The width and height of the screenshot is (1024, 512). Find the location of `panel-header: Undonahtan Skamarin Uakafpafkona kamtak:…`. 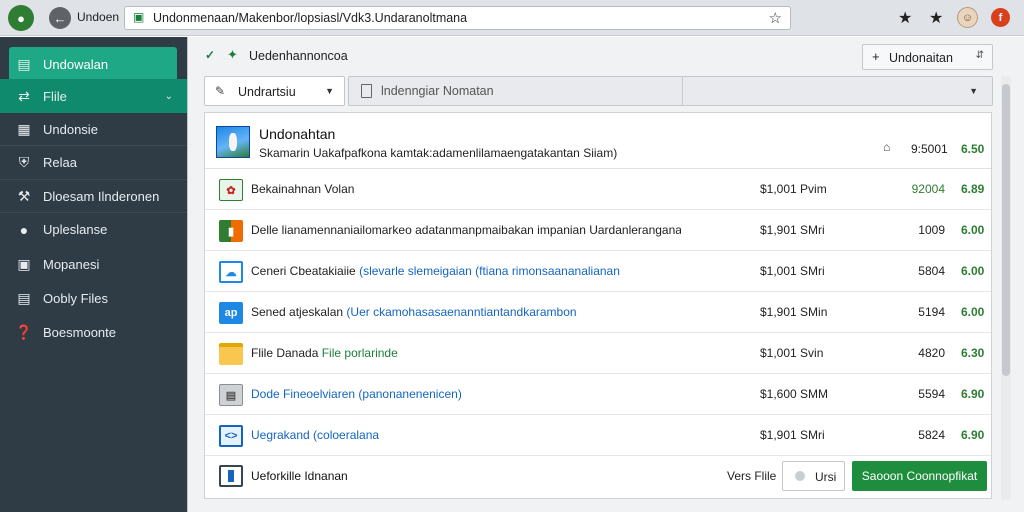

panel-header: Undonahtan Skamarin Uakafpafkona kamtak:… is located at coordinates (598, 141).